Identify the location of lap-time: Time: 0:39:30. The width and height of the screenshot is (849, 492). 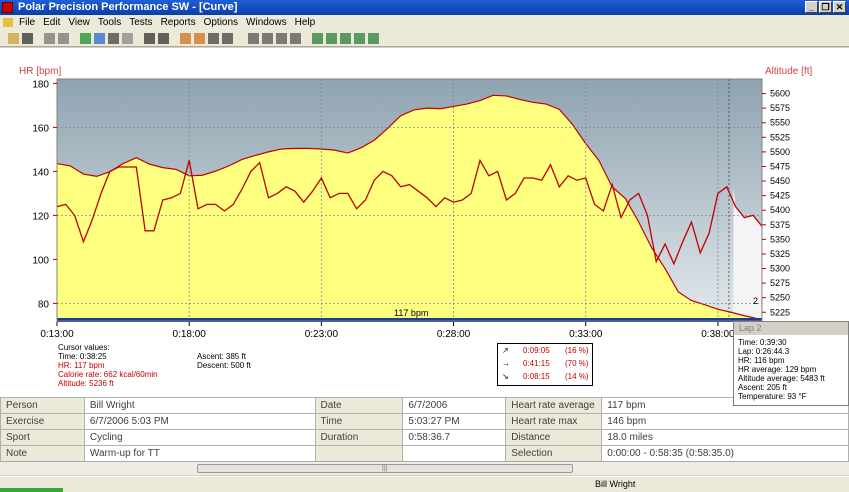
(762, 342).